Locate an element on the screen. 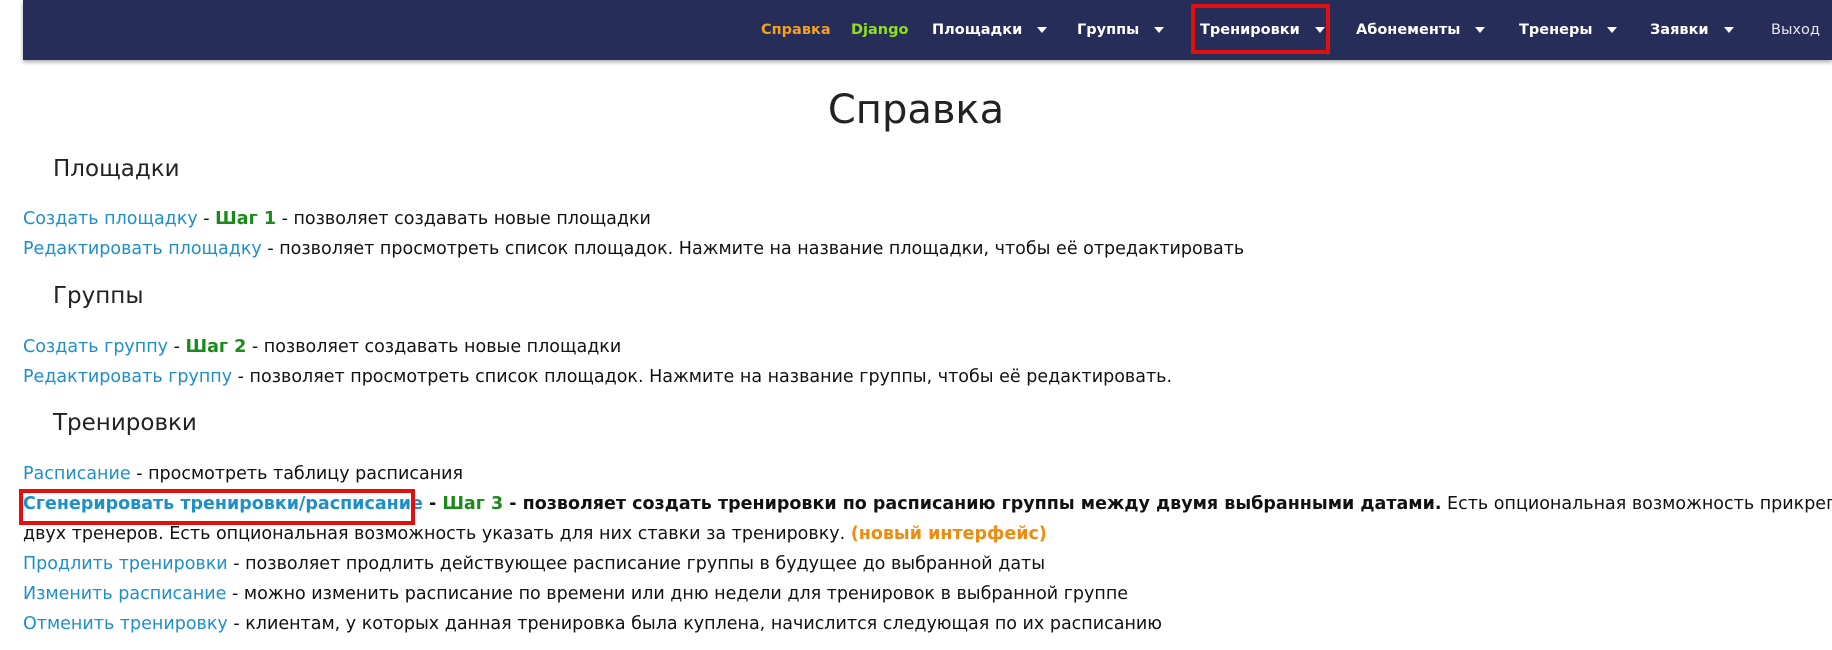 Image resolution: width=1832 pixels, height=650 pixels. create-group-link: Создать группу is located at coordinates (95, 347).